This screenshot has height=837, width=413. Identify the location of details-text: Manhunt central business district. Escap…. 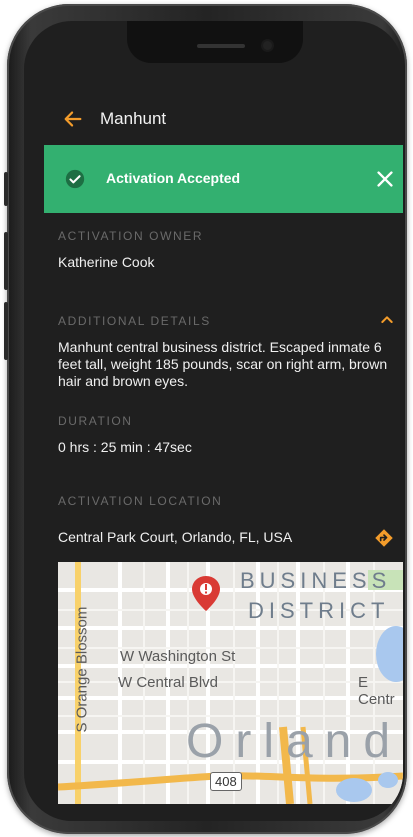
(223, 364).